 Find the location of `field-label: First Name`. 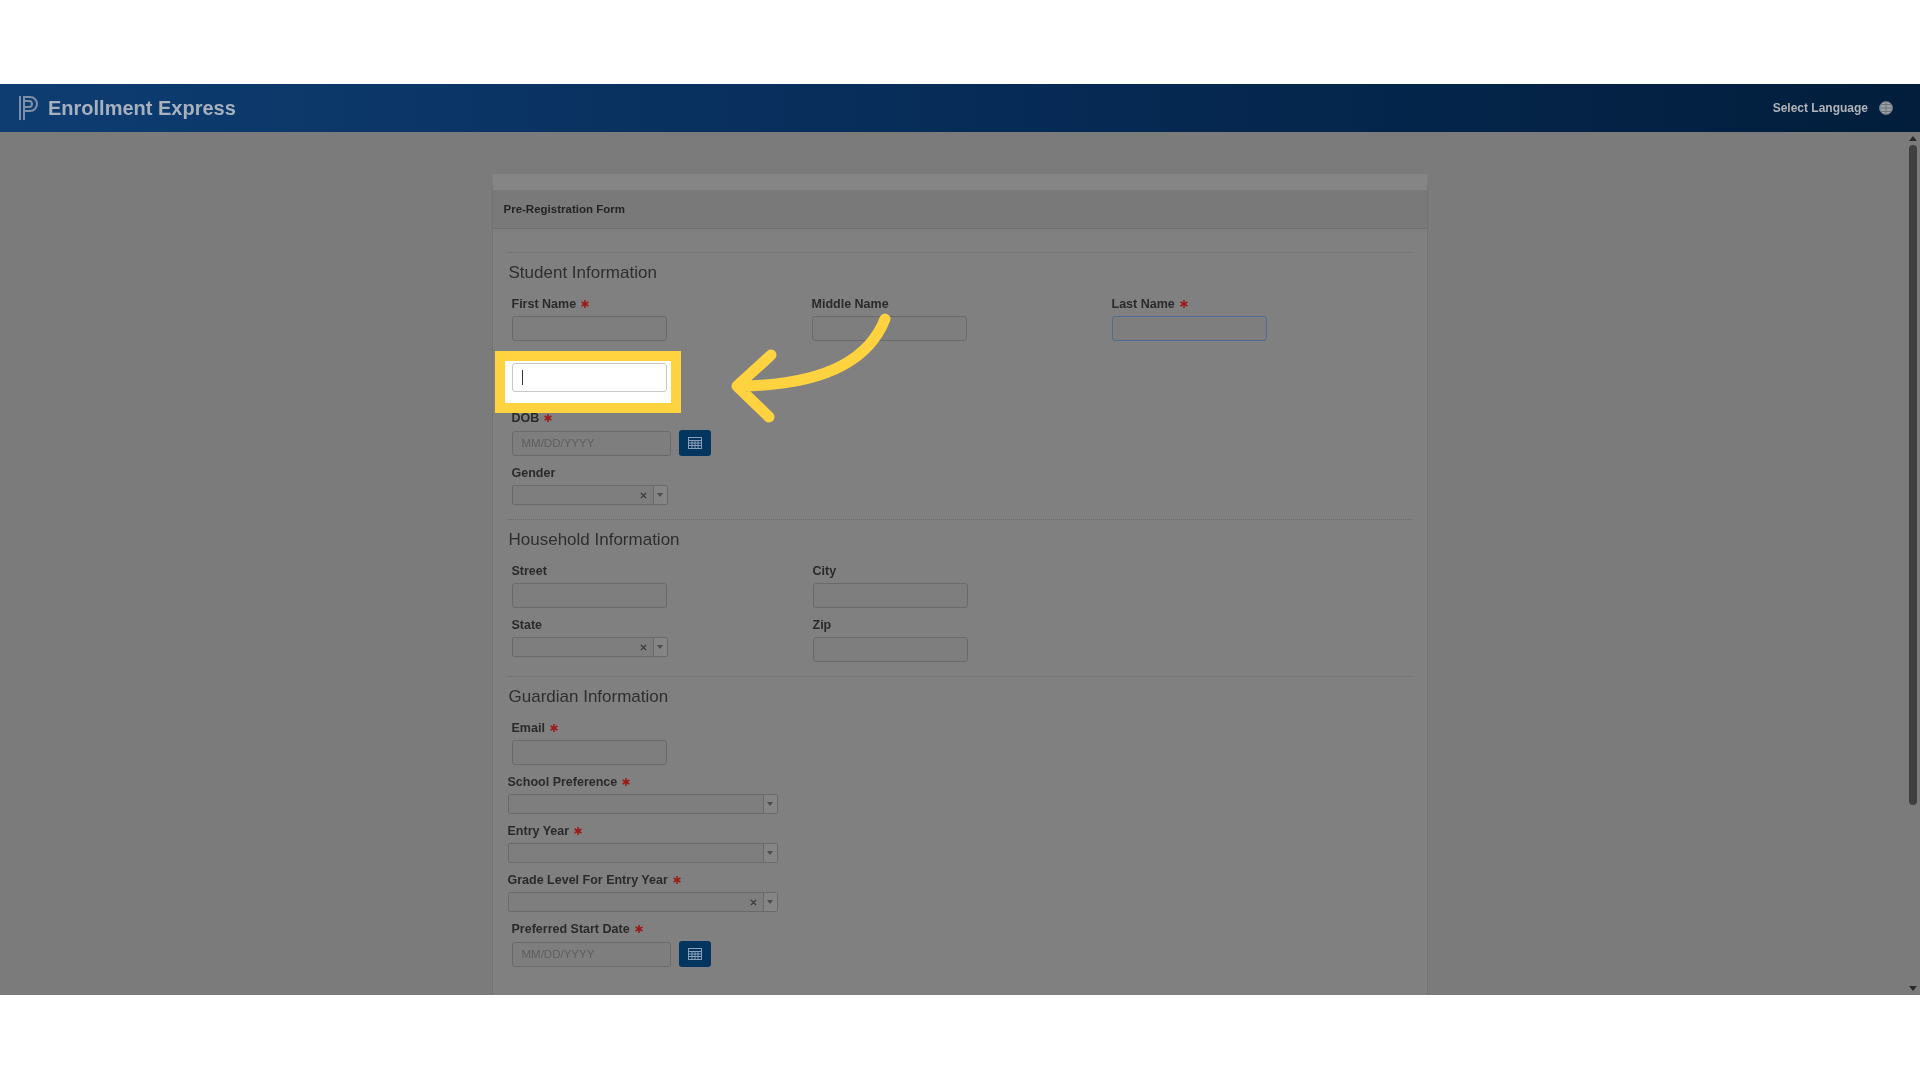

field-label: First Name is located at coordinates (544, 304).